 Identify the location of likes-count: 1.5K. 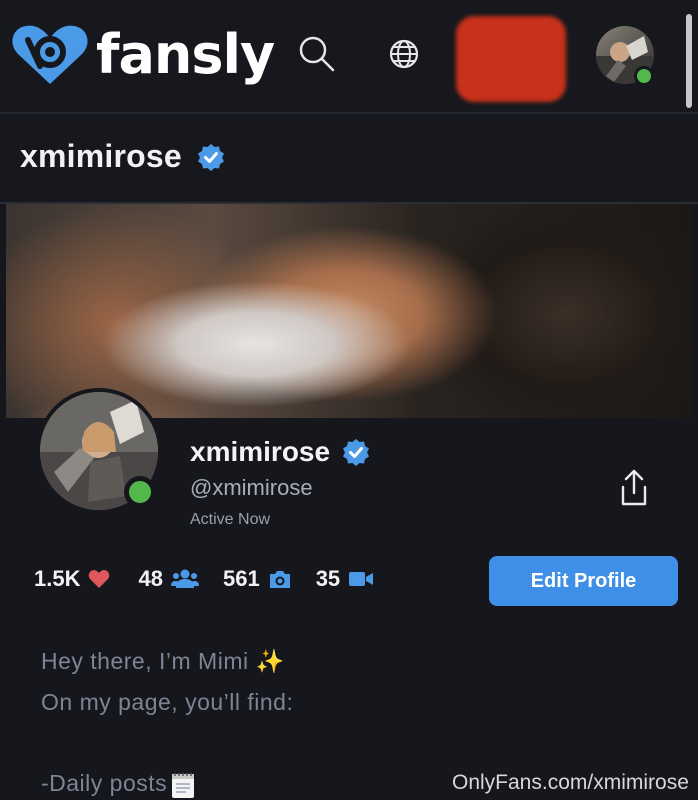
(57, 578).